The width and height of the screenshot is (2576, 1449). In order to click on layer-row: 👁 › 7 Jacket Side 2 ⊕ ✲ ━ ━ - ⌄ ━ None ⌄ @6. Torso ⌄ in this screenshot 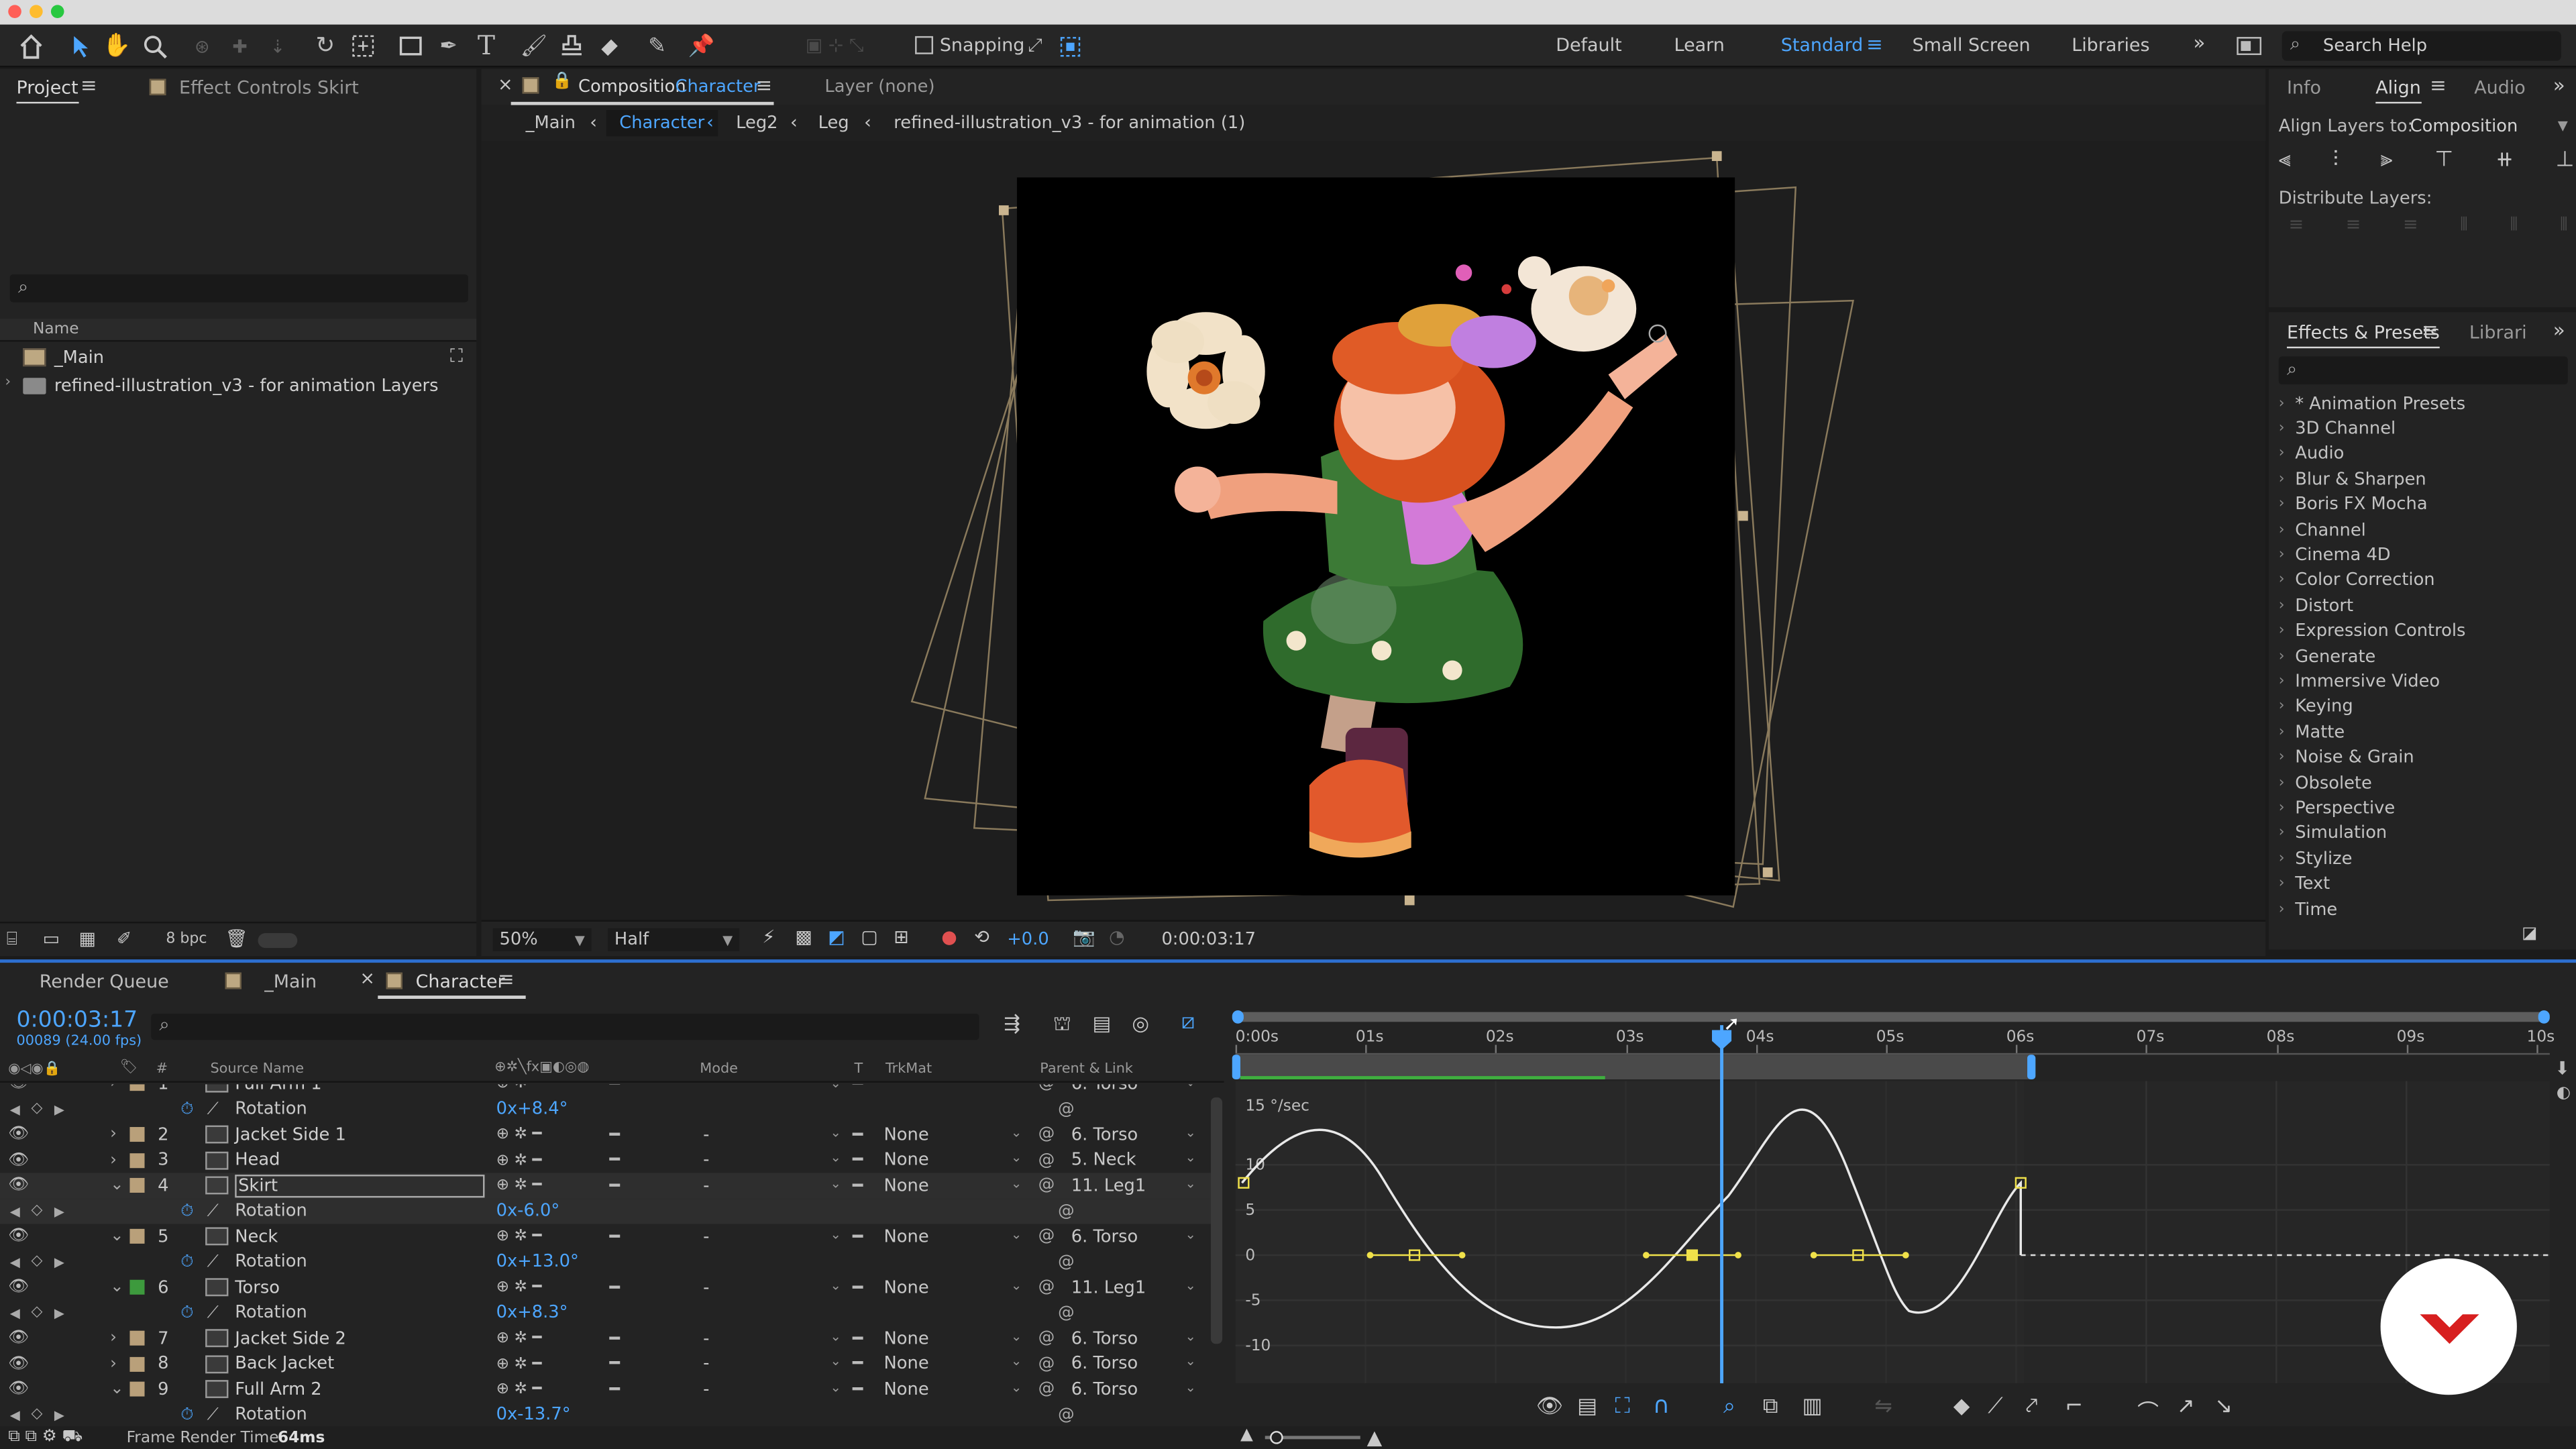, I will do `click(611, 1338)`.